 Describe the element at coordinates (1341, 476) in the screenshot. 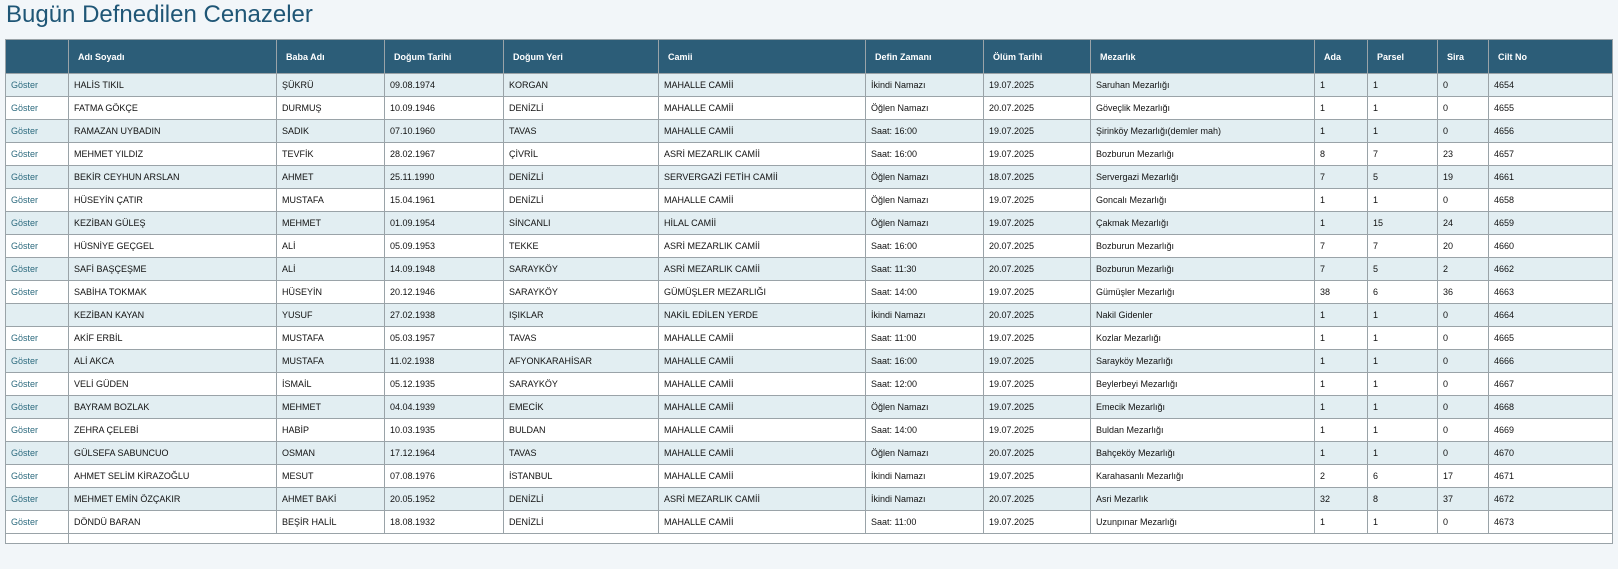

I see `cell-block: 2` at that location.